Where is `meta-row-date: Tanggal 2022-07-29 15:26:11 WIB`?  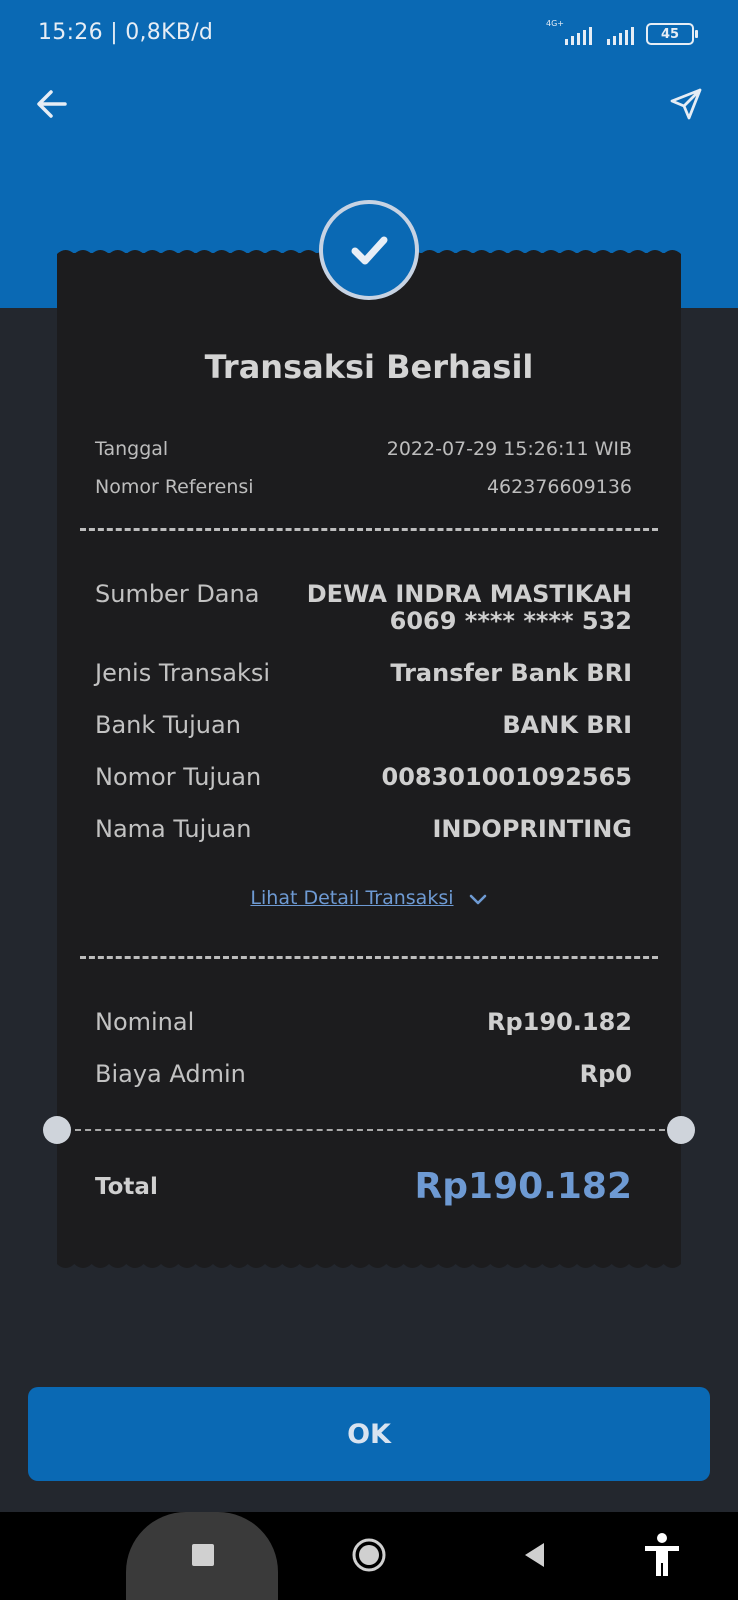
meta-row-date: Tanggal 2022-07-29 15:26:11 WIB is located at coordinates (363, 449).